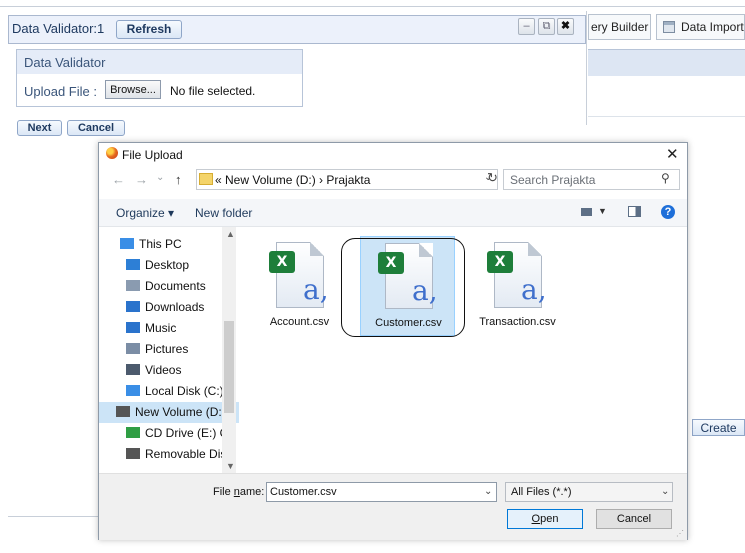 This screenshot has height=553, width=745. I want to click on recent-dropdown-icon: ⌄, so click(160, 177).